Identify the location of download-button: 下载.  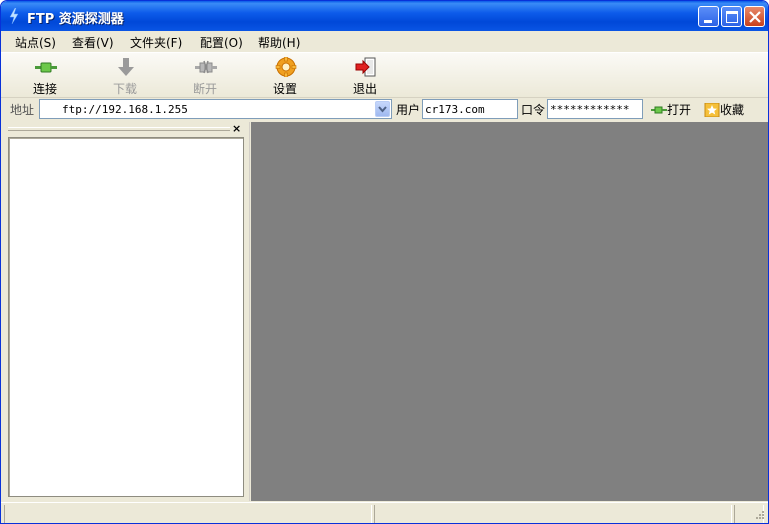
(125, 76).